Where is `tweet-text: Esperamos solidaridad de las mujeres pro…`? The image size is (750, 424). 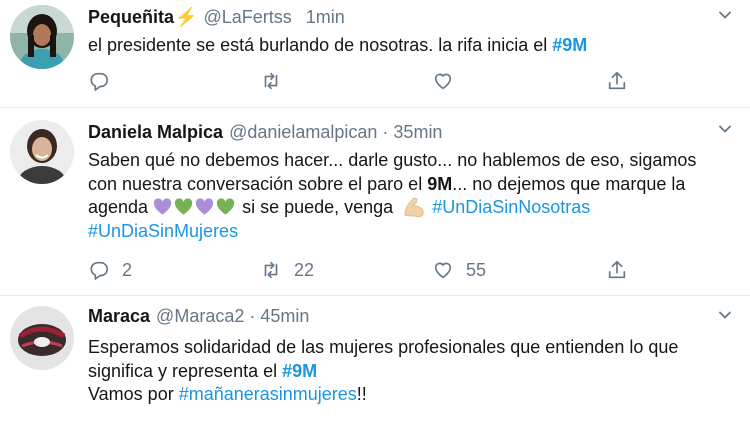
tweet-text: Esperamos solidaridad de las mujeres pro… is located at coordinates (408, 371).